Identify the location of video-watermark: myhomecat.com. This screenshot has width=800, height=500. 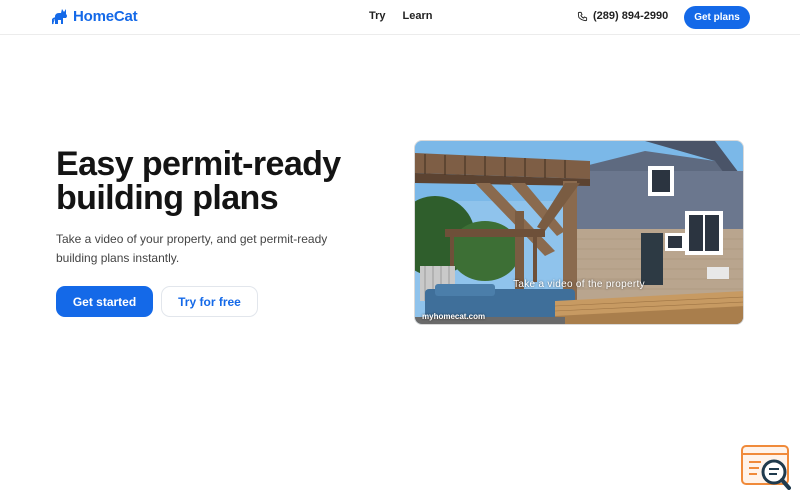
(454, 316).